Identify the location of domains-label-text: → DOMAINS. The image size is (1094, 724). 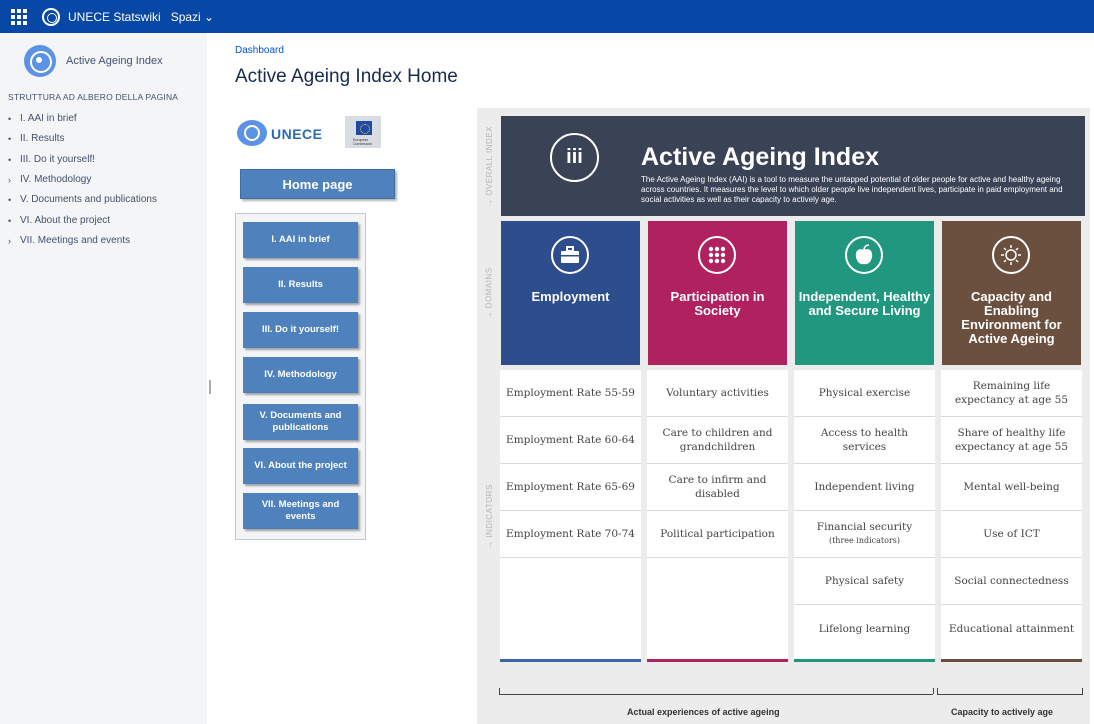
(489, 293).